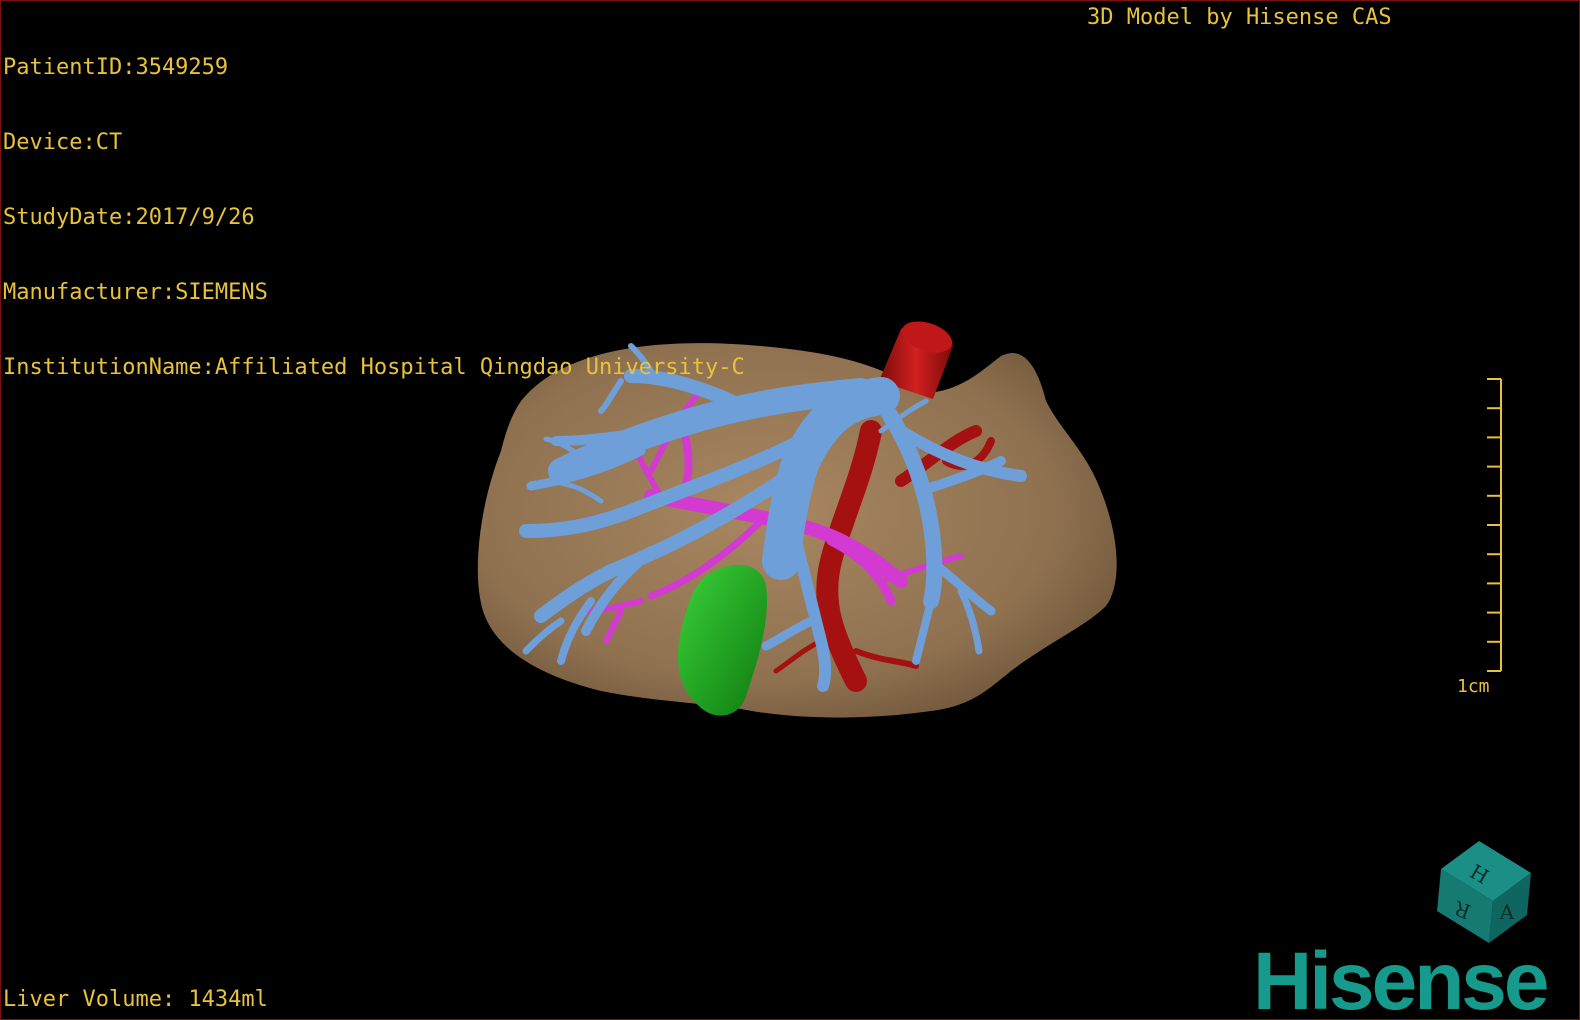  Describe the element at coordinates (135, 999) in the screenshot. I see `liver-volume: Liver Volume: 1434ml` at that location.